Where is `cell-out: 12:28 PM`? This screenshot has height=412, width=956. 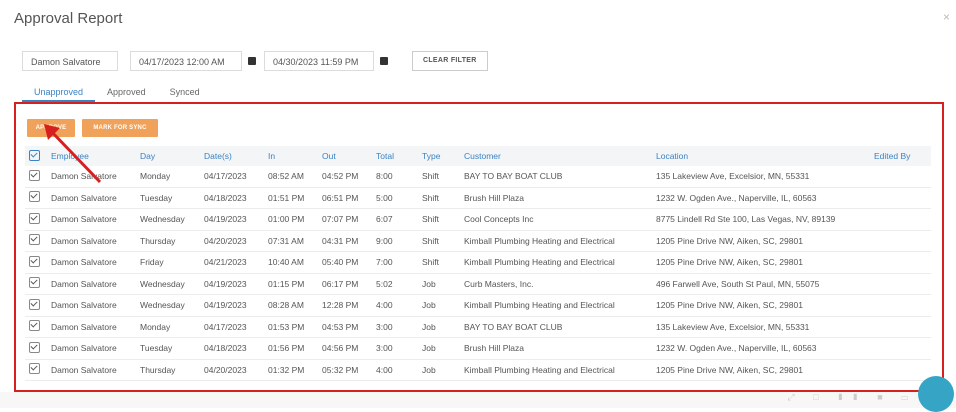 cell-out: 12:28 PM is located at coordinates (345, 305).